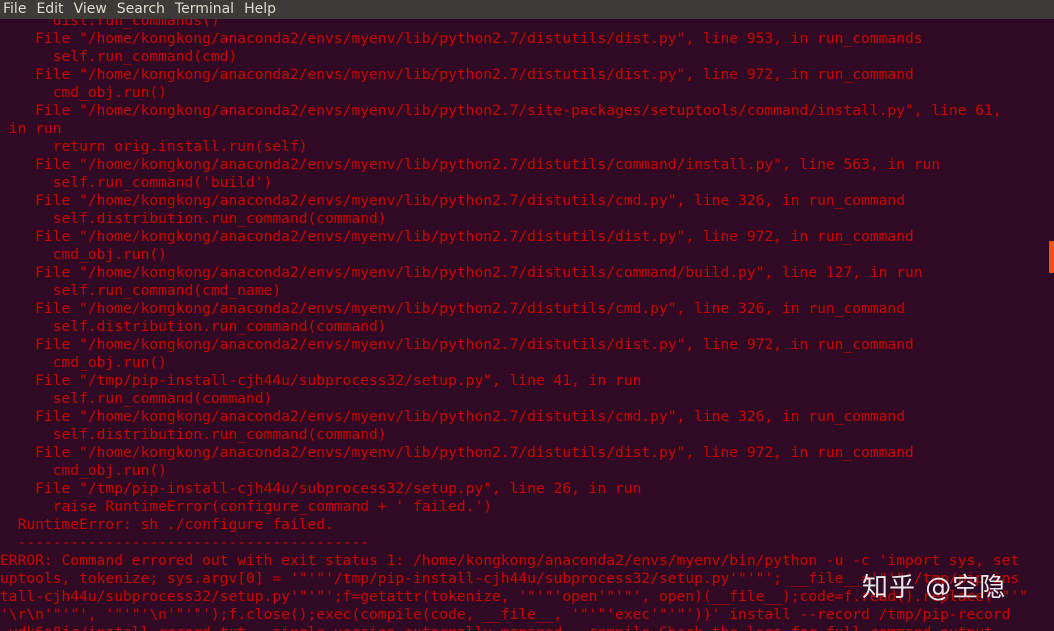  I want to click on watermark: 知乎 @空隐, so click(934, 588).